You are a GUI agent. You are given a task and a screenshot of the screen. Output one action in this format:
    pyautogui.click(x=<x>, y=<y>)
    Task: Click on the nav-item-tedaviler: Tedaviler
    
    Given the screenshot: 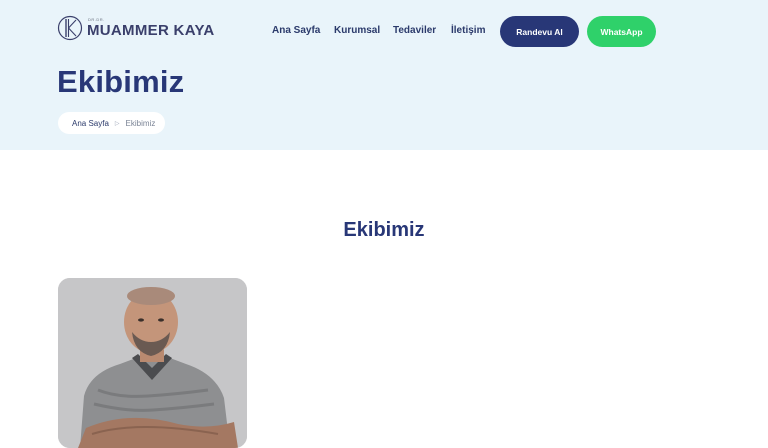 What is the action you would take?
    pyautogui.click(x=414, y=30)
    